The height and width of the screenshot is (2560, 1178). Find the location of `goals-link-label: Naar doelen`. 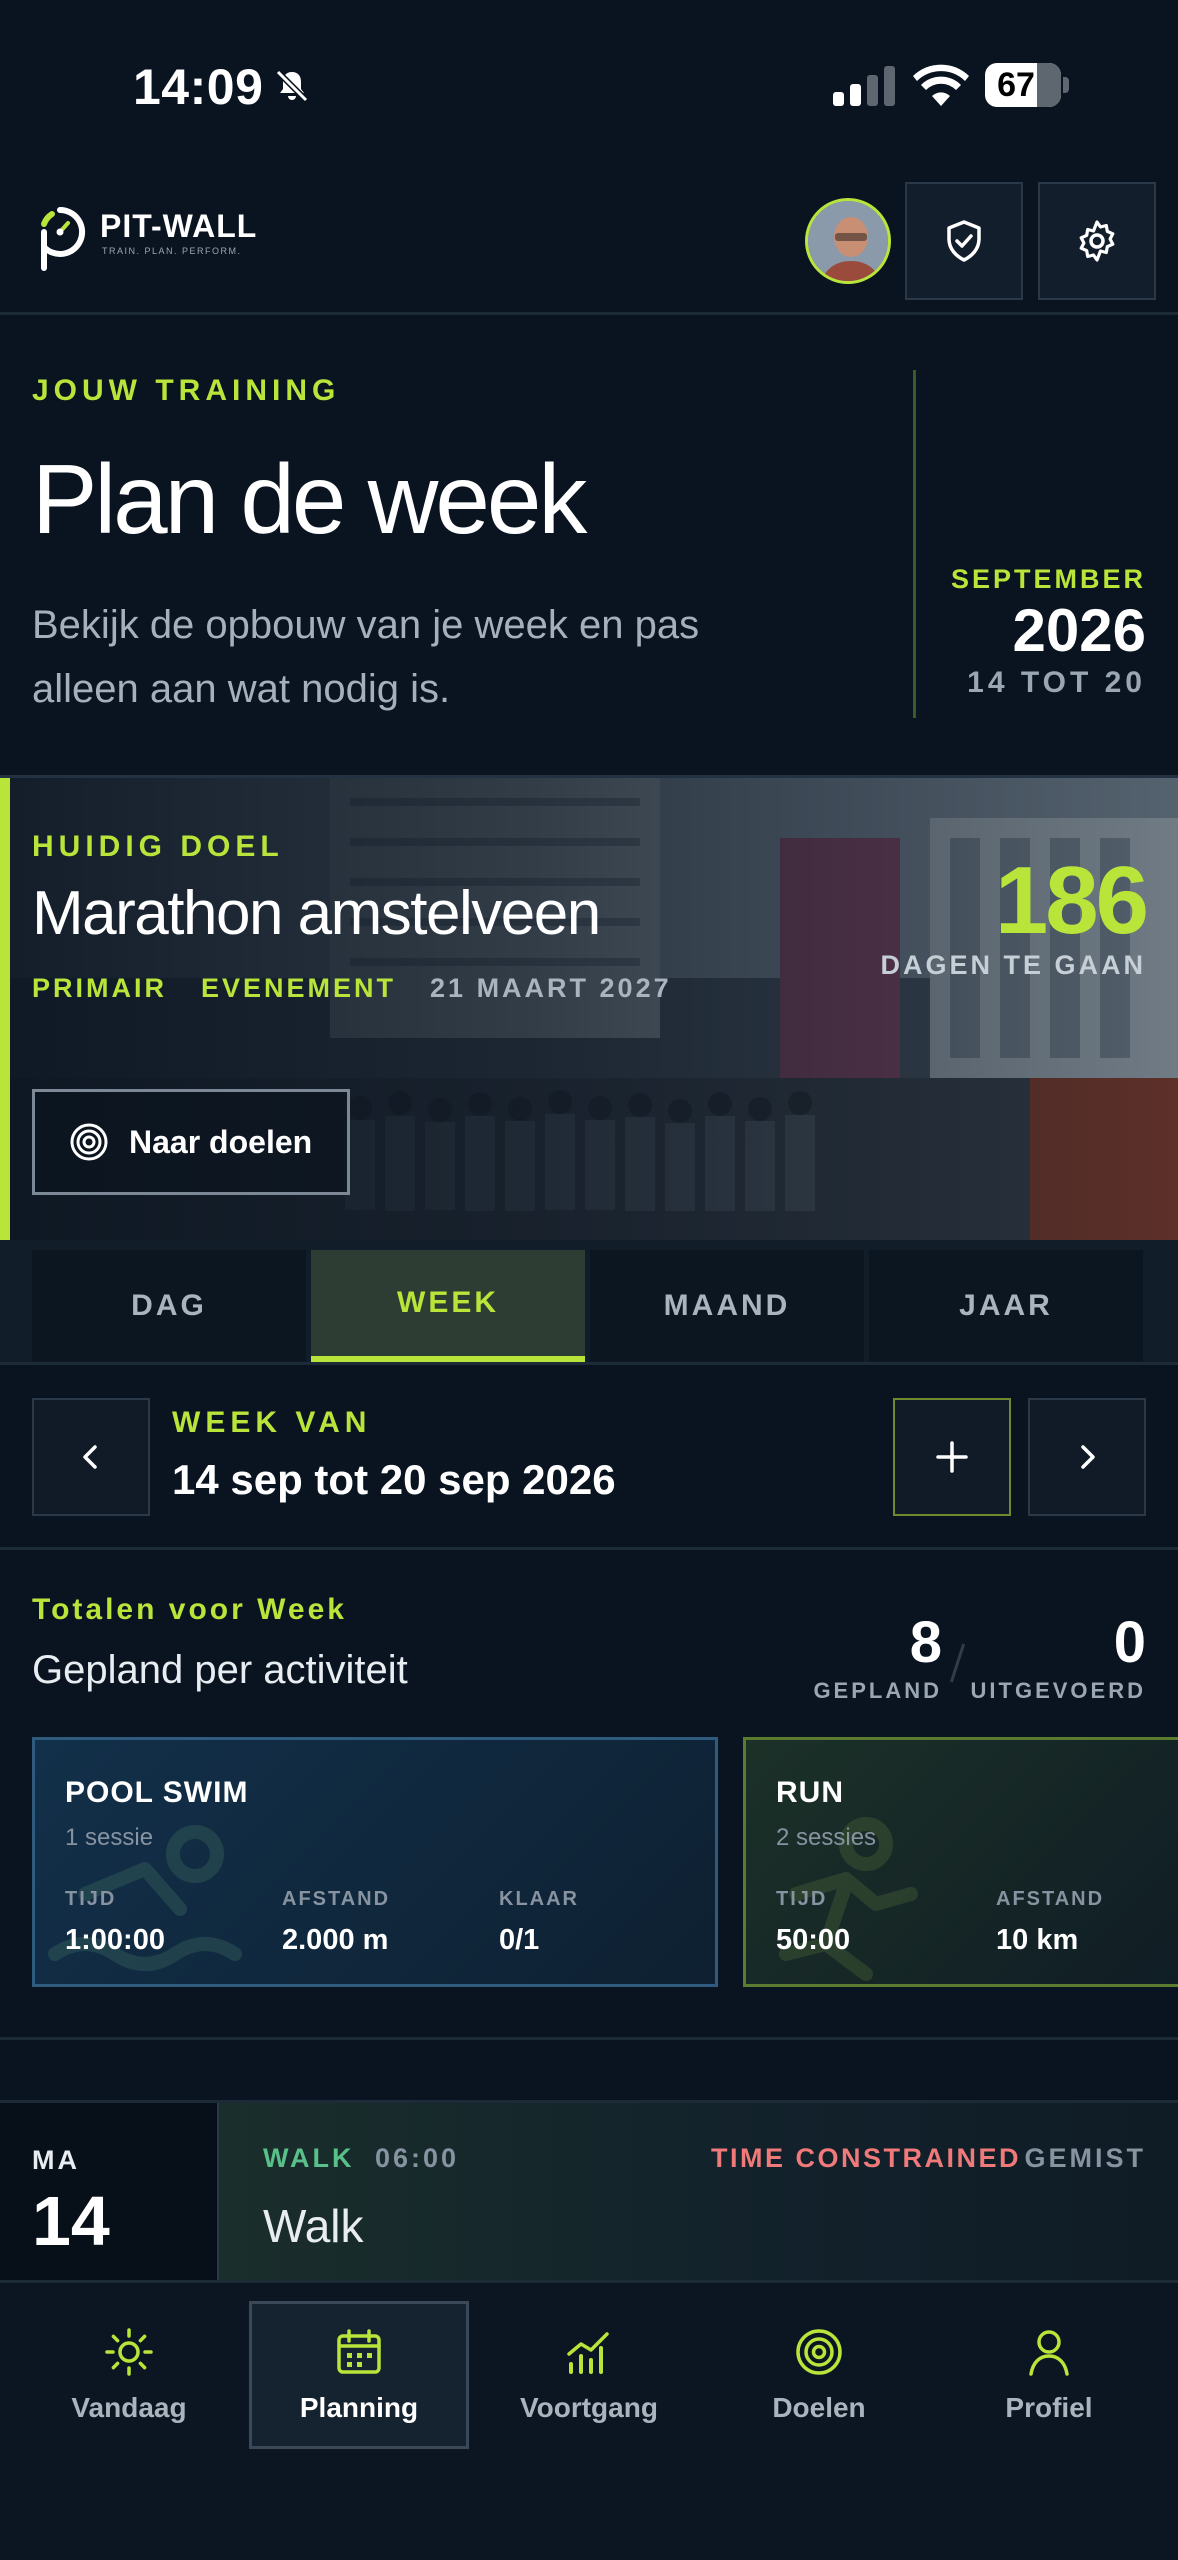

goals-link-label: Naar doelen is located at coordinates (221, 1141).